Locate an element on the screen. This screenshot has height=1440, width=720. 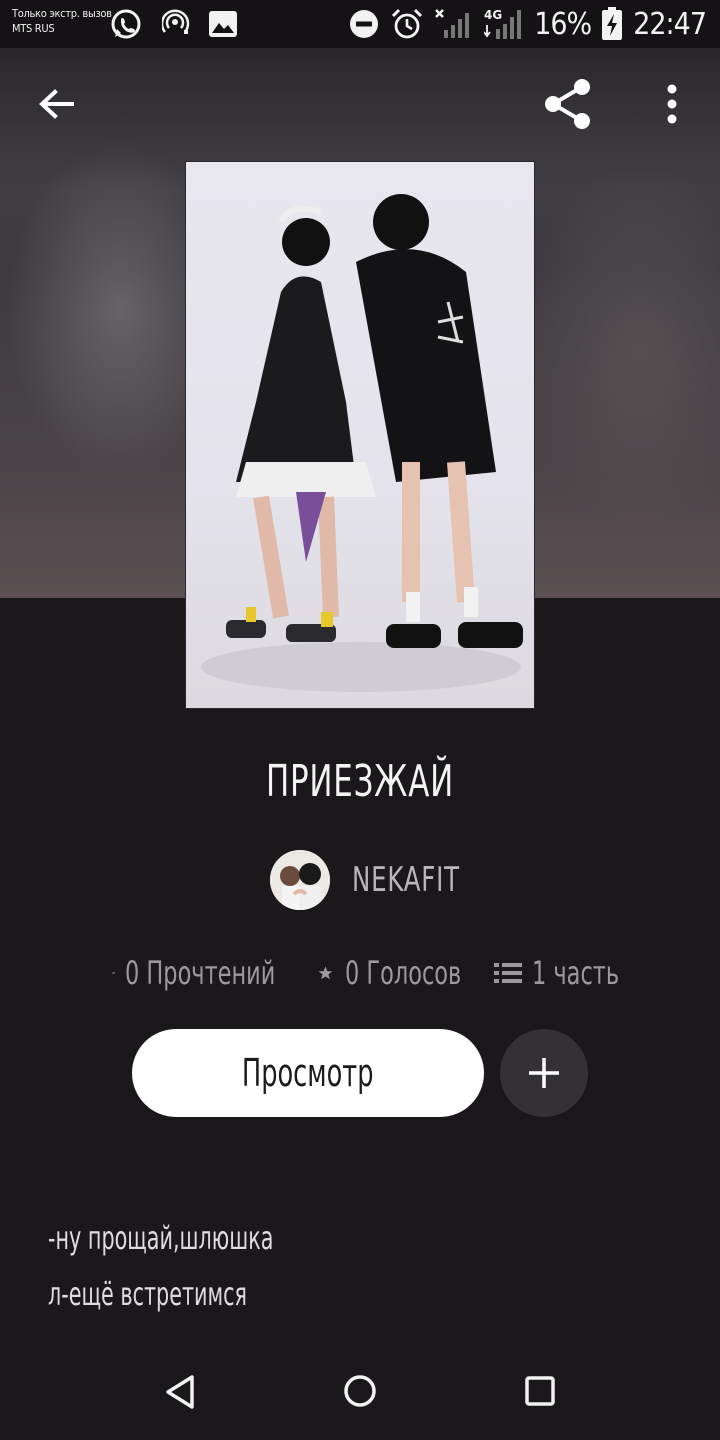
read-button: Просмотр is located at coordinates (308, 1073).